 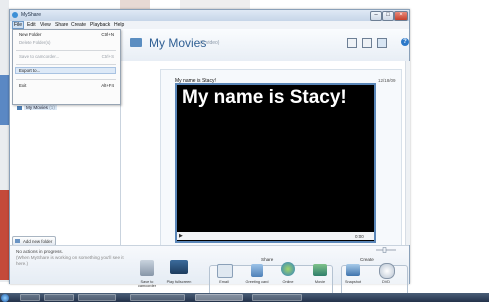 What do you see at coordinates (257, 282) in the screenshot?
I see `greeting-card-button: Greeting card` at bounding box center [257, 282].